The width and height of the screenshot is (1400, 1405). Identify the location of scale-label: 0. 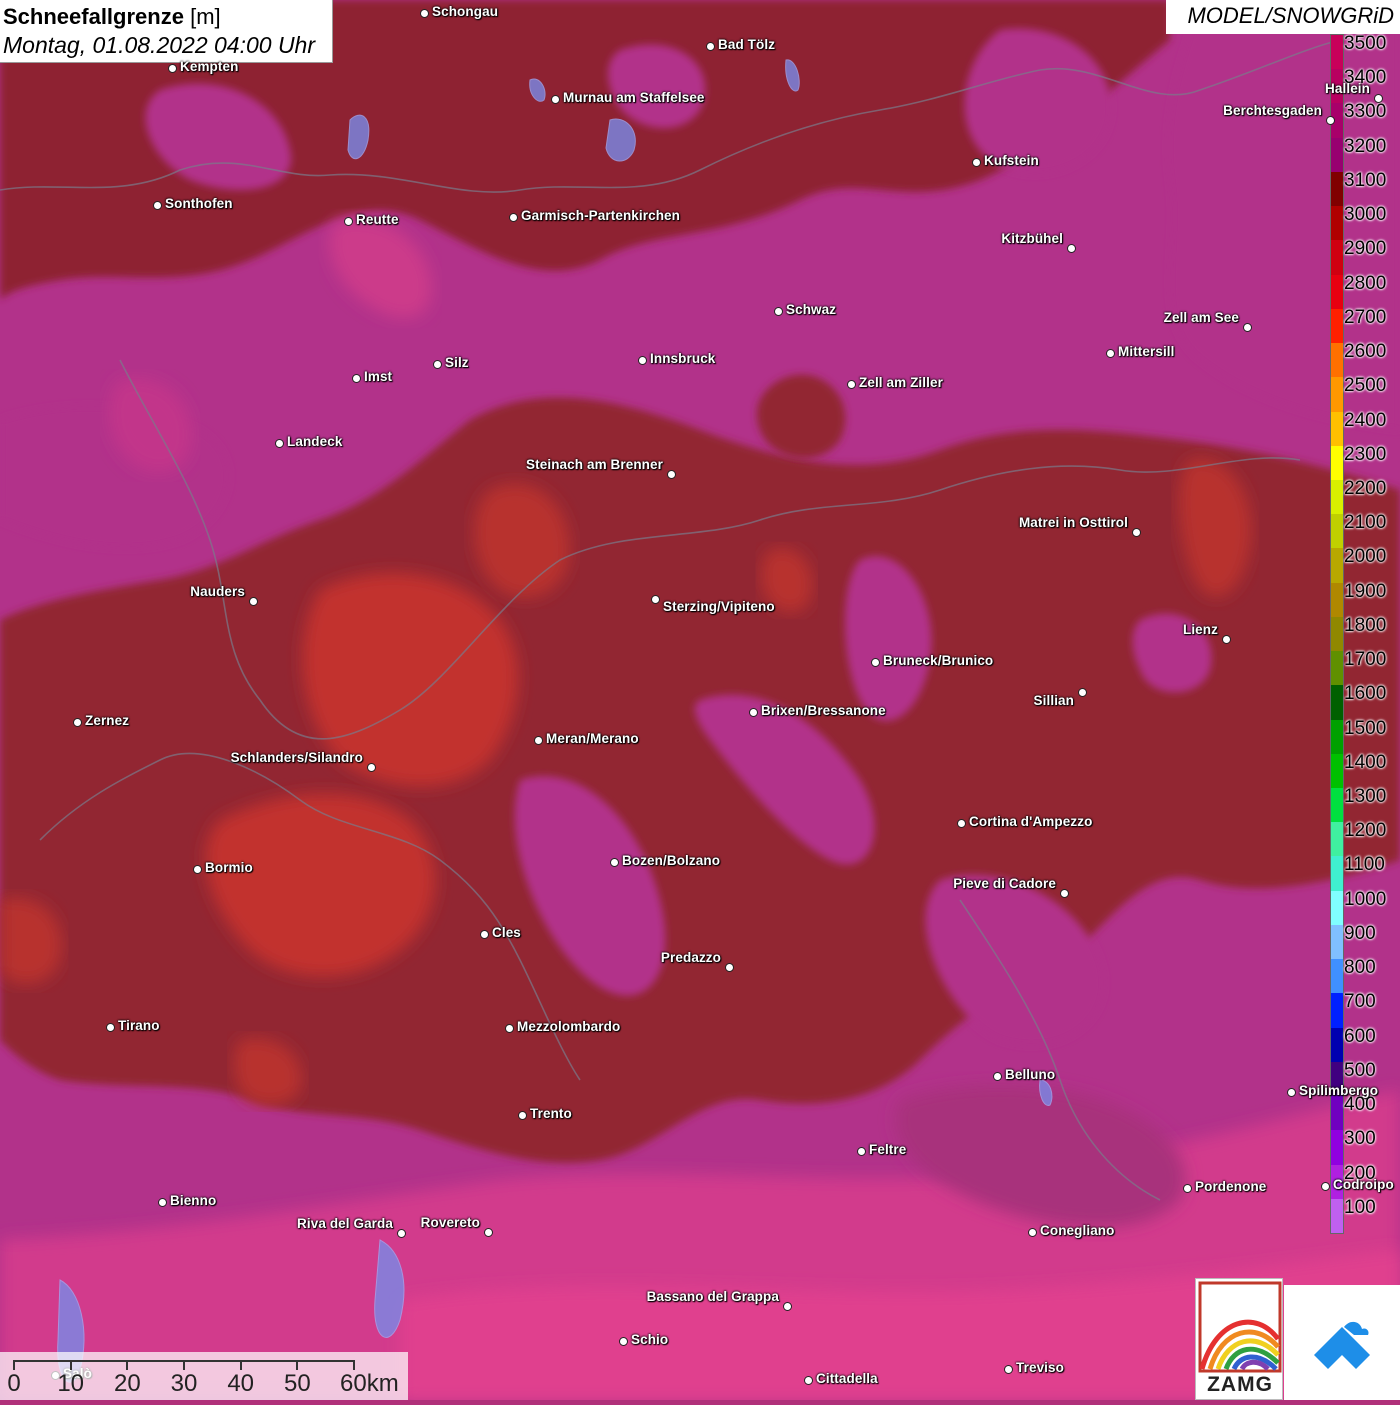
(14, 1383).